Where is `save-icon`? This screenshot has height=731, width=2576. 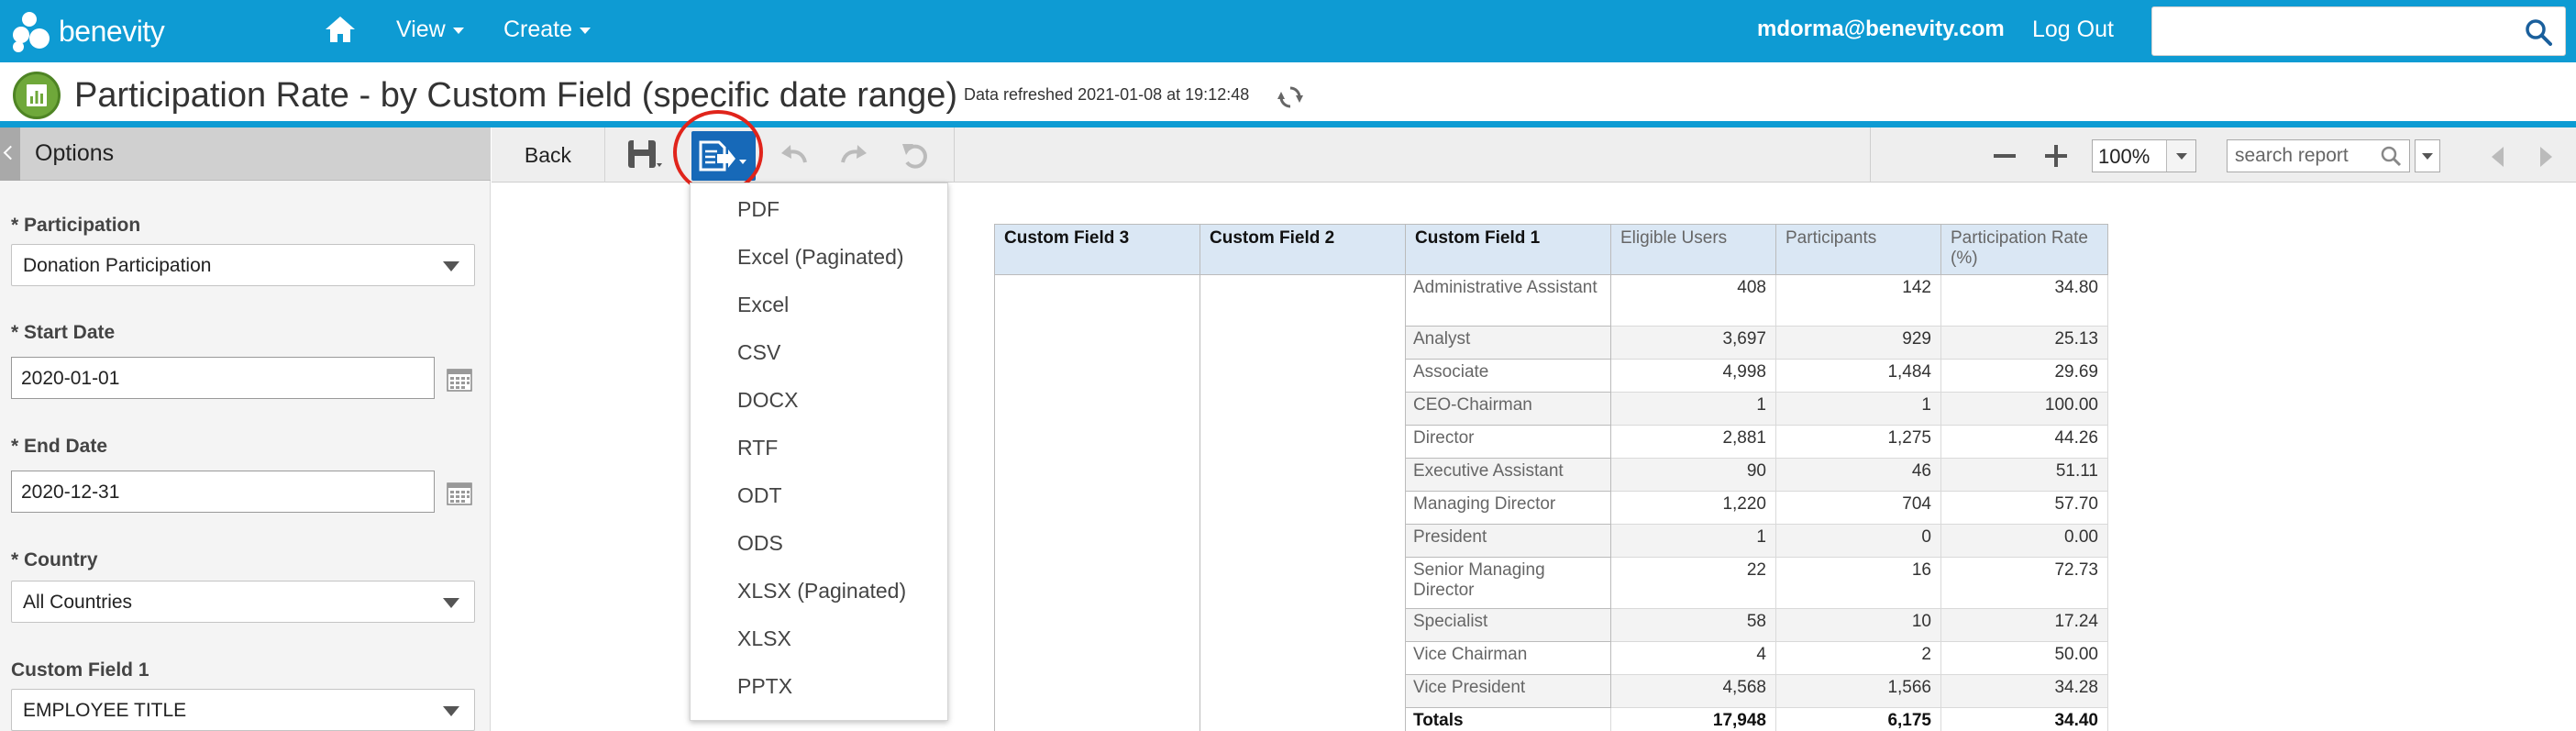
save-icon is located at coordinates (644, 155).